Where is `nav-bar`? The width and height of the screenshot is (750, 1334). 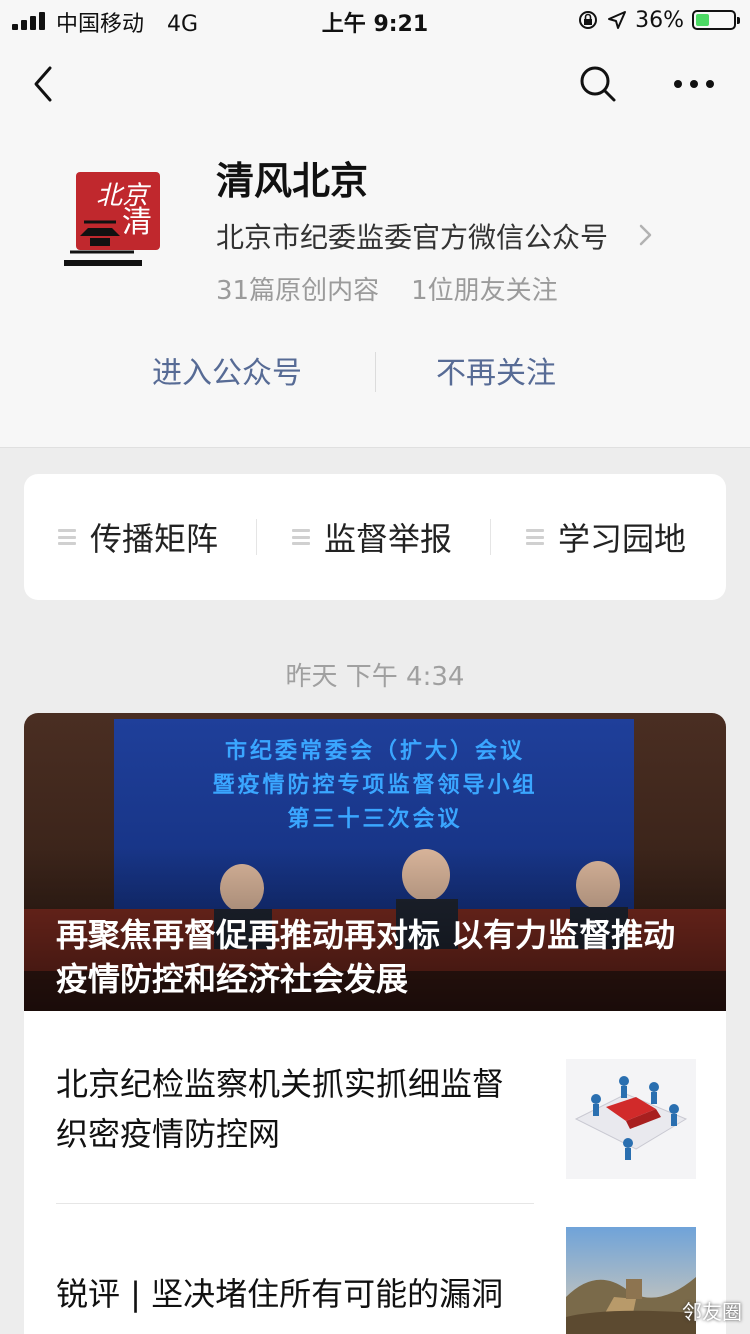 nav-bar is located at coordinates (375, 84).